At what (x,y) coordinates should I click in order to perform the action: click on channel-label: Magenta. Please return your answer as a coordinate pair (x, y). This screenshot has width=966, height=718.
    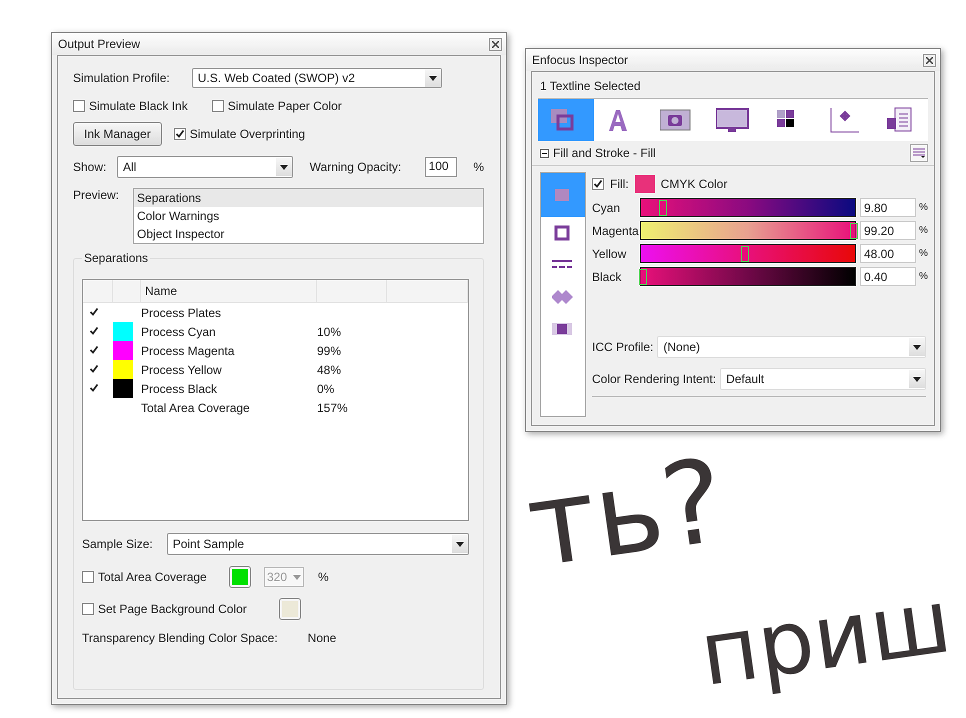
    Looking at the image, I should click on (616, 231).